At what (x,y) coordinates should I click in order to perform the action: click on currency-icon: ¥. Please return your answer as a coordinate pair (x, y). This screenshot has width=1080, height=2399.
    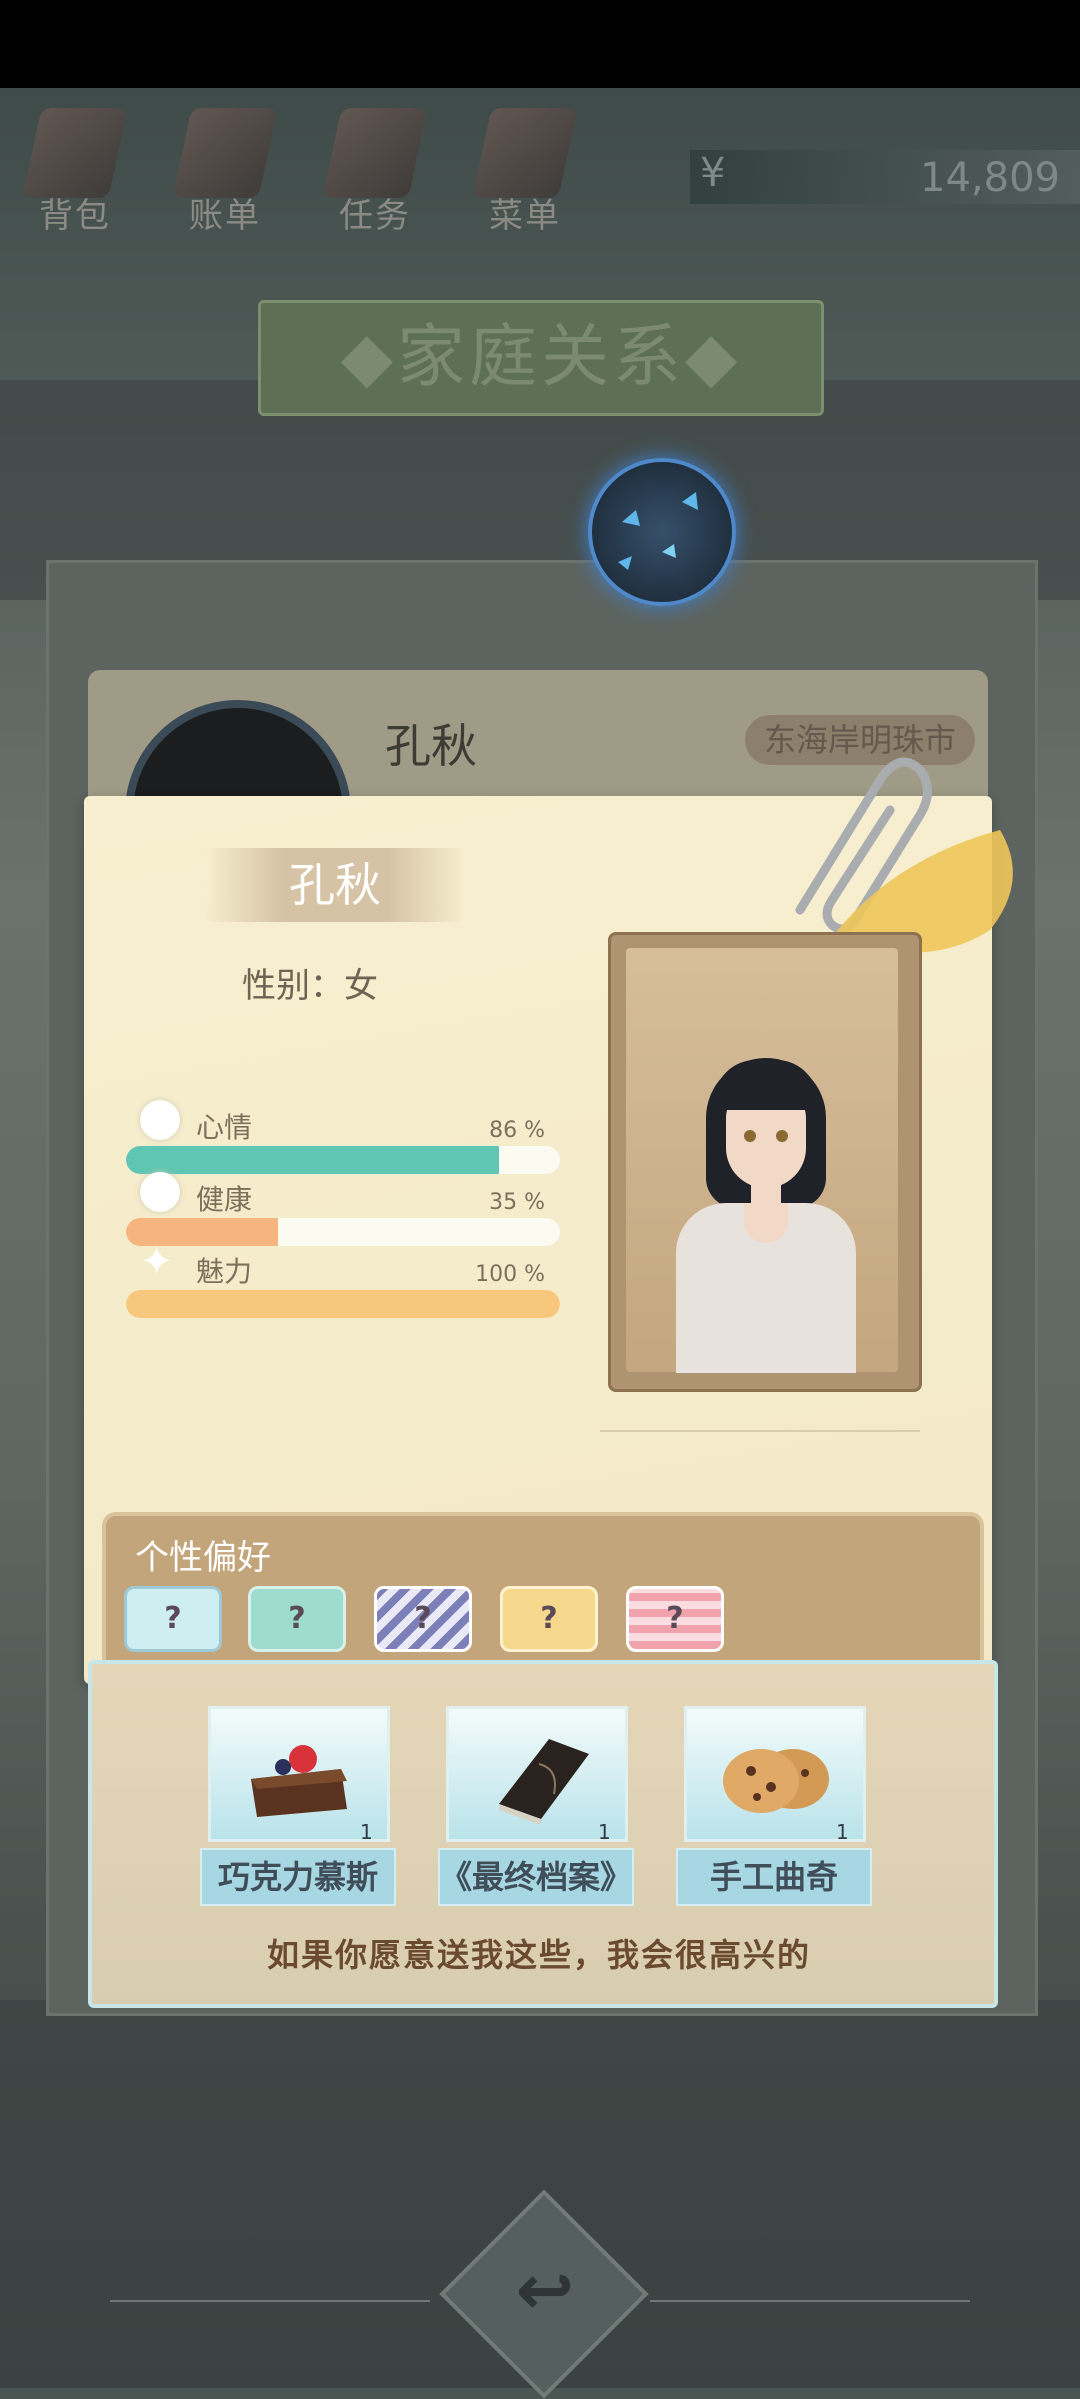
    Looking at the image, I should click on (713, 173).